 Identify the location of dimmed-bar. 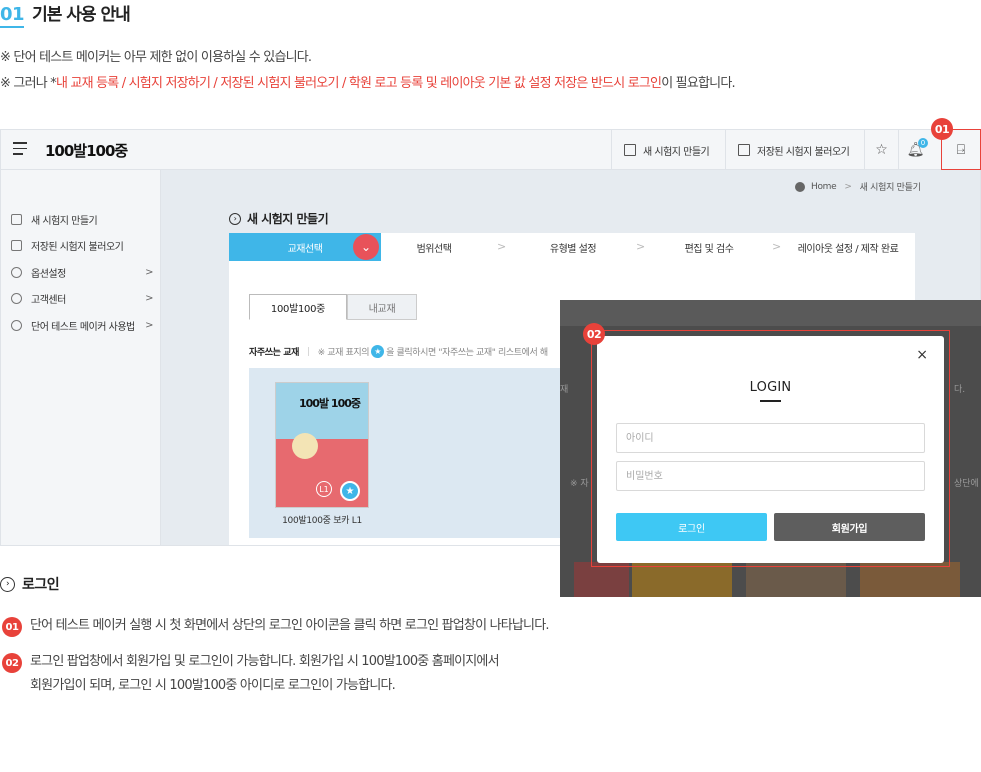
(770, 313).